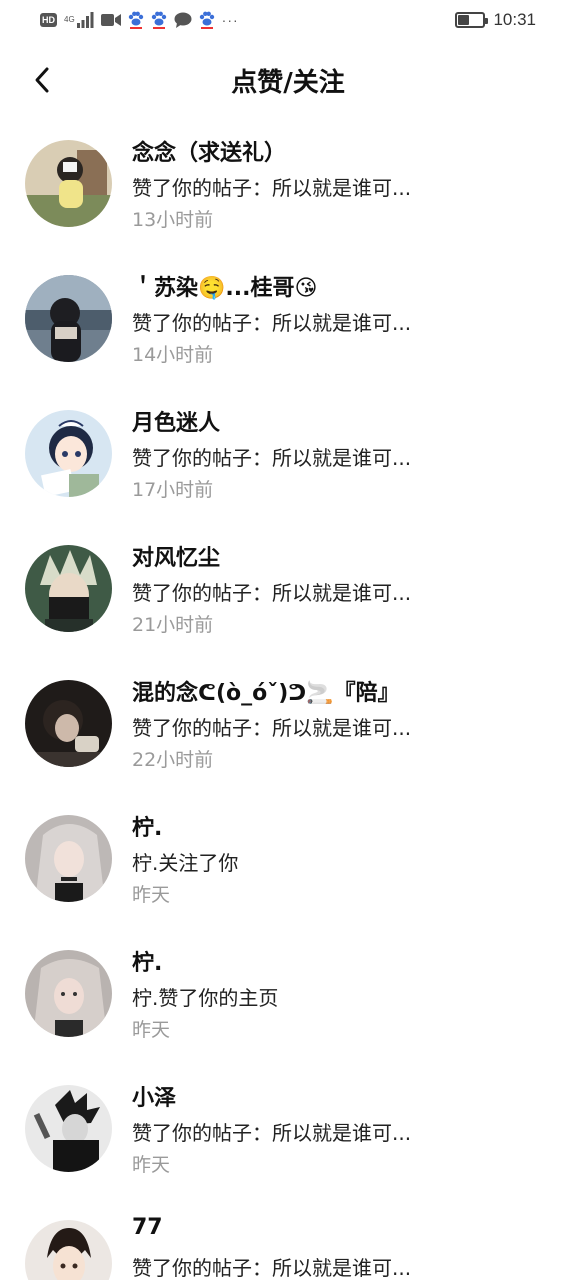  Describe the element at coordinates (173, 625) in the screenshot. I see `notification-time: 21小时前` at that location.